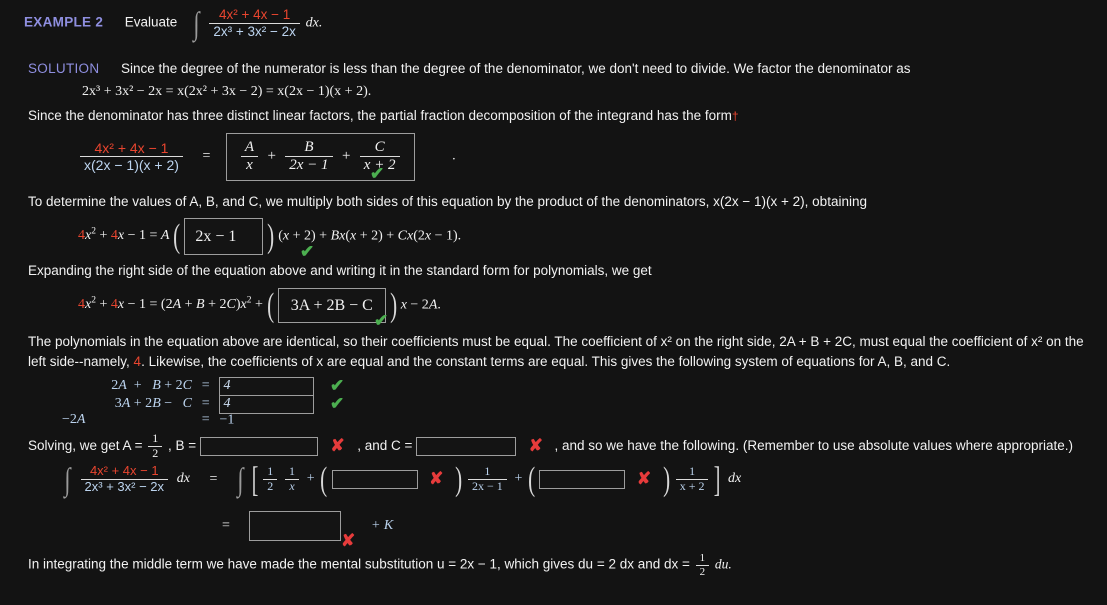 The height and width of the screenshot is (605, 1107). I want to click on decomposition-term-2: B 2x − 1, so click(309, 157).